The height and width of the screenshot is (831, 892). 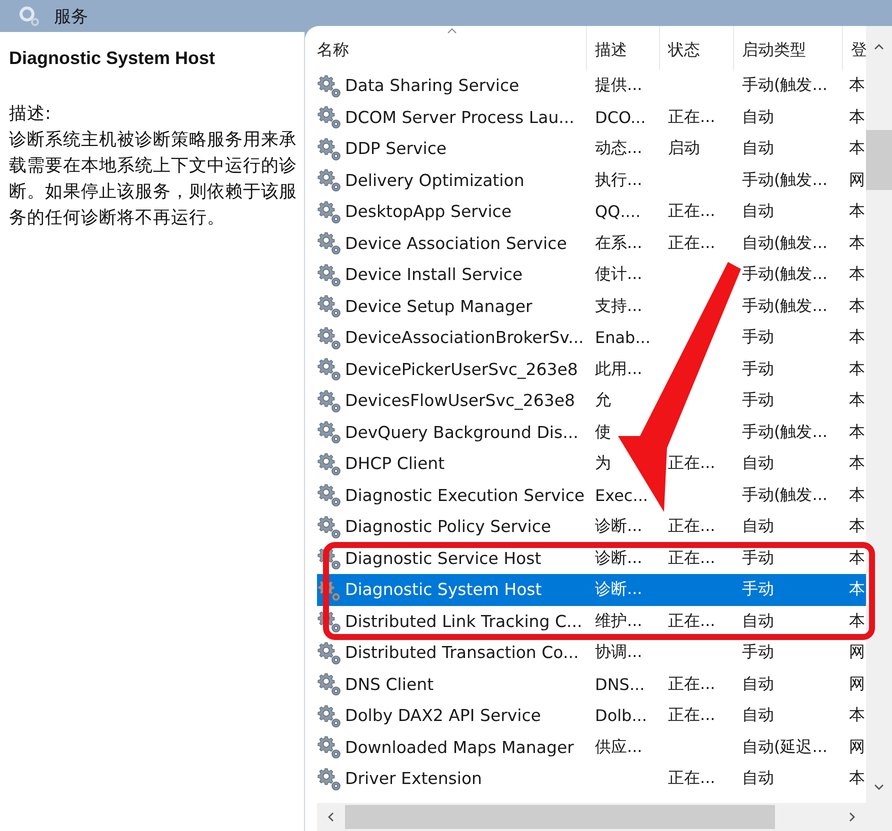 I want to click on description-text: 诊断系统主机被诊断策略服务用来承载需要在本地系统上下文中运行的诊断。如果停止该服务，则依赖于该服务的任何诊断将不再运行。, so click(x=153, y=179).